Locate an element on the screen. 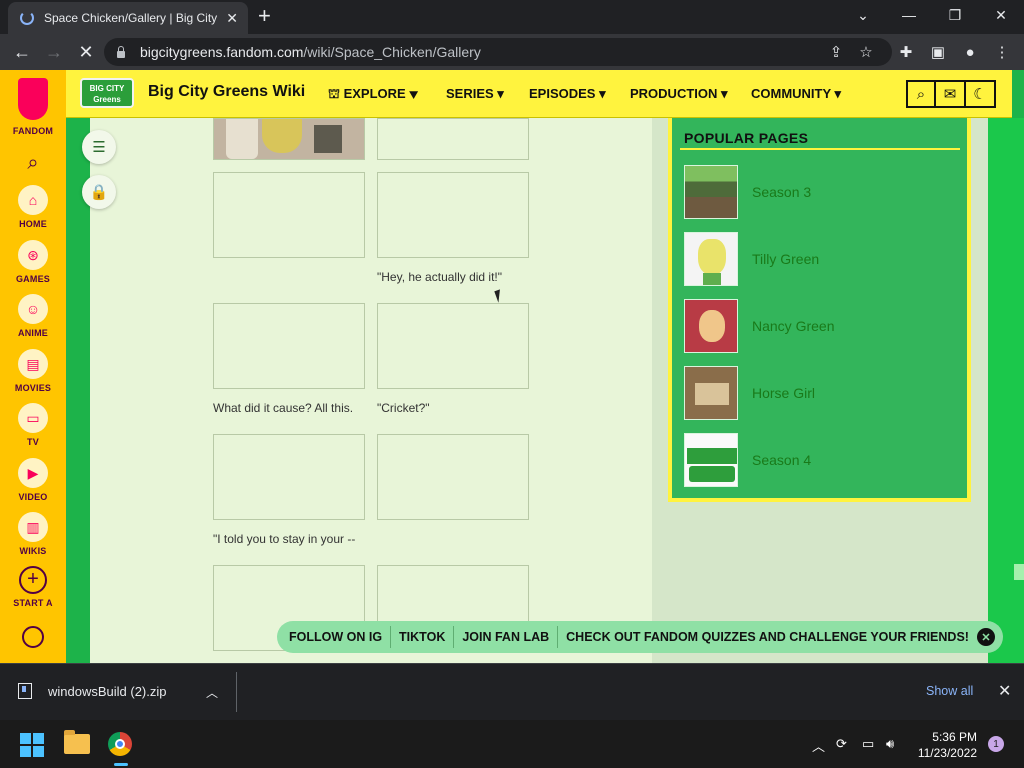 The height and width of the screenshot is (768, 1024). close-icon: ✕ is located at coordinates (986, 637).